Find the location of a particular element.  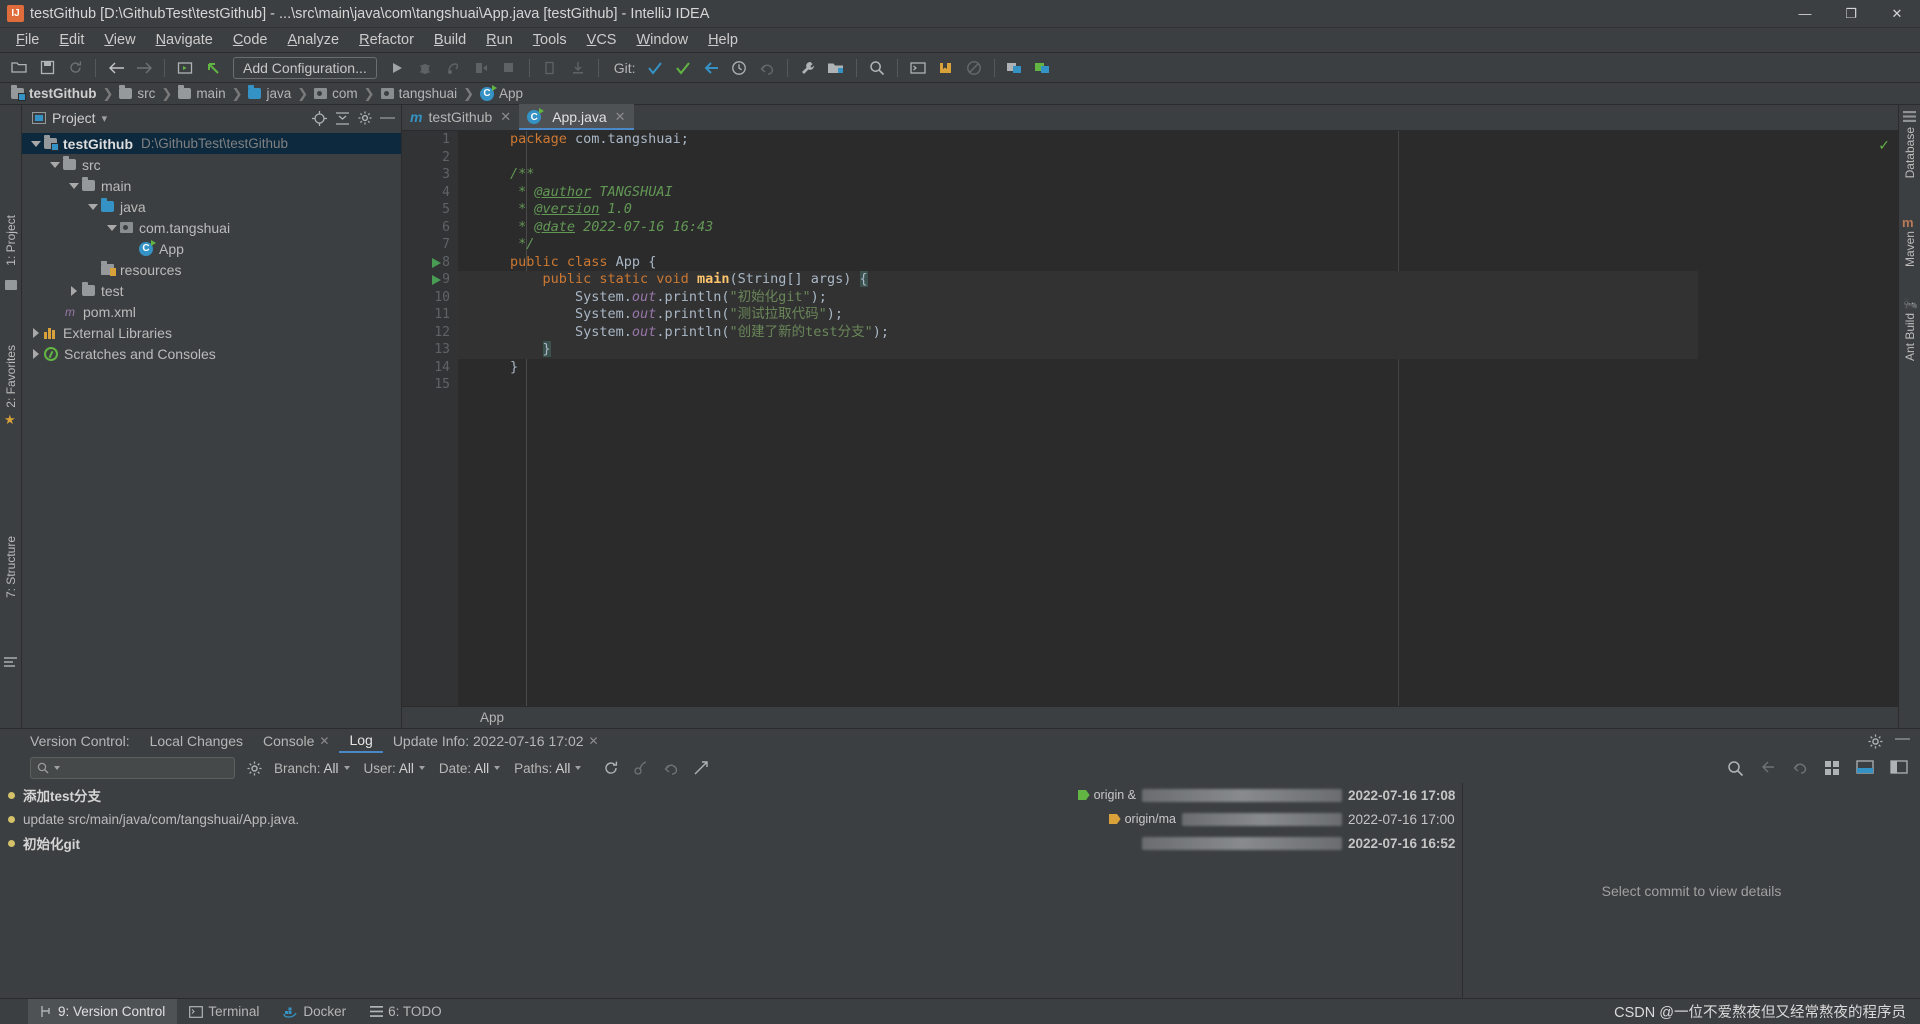

vcs-search-icon is located at coordinates (1735, 768).